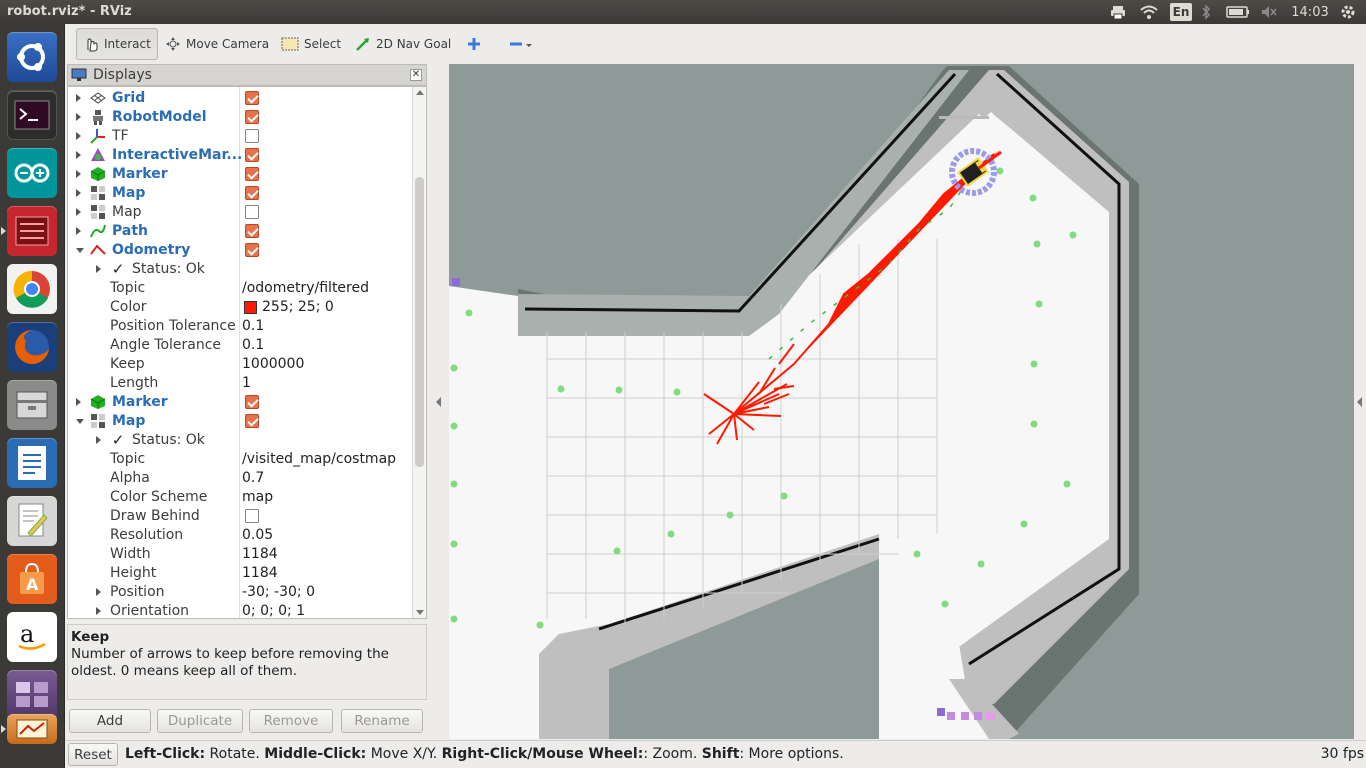 This screenshot has height=768, width=1366. Describe the element at coordinates (298, 307) in the screenshot. I see `property-value: 255; 25; 0` at that location.